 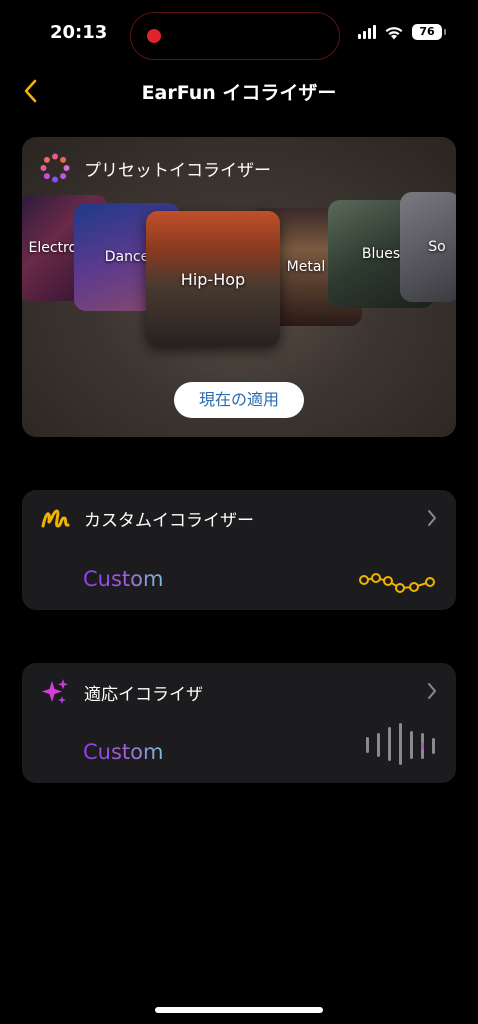 I want to click on adaptive-eq-value: Custom, so click(x=123, y=752).